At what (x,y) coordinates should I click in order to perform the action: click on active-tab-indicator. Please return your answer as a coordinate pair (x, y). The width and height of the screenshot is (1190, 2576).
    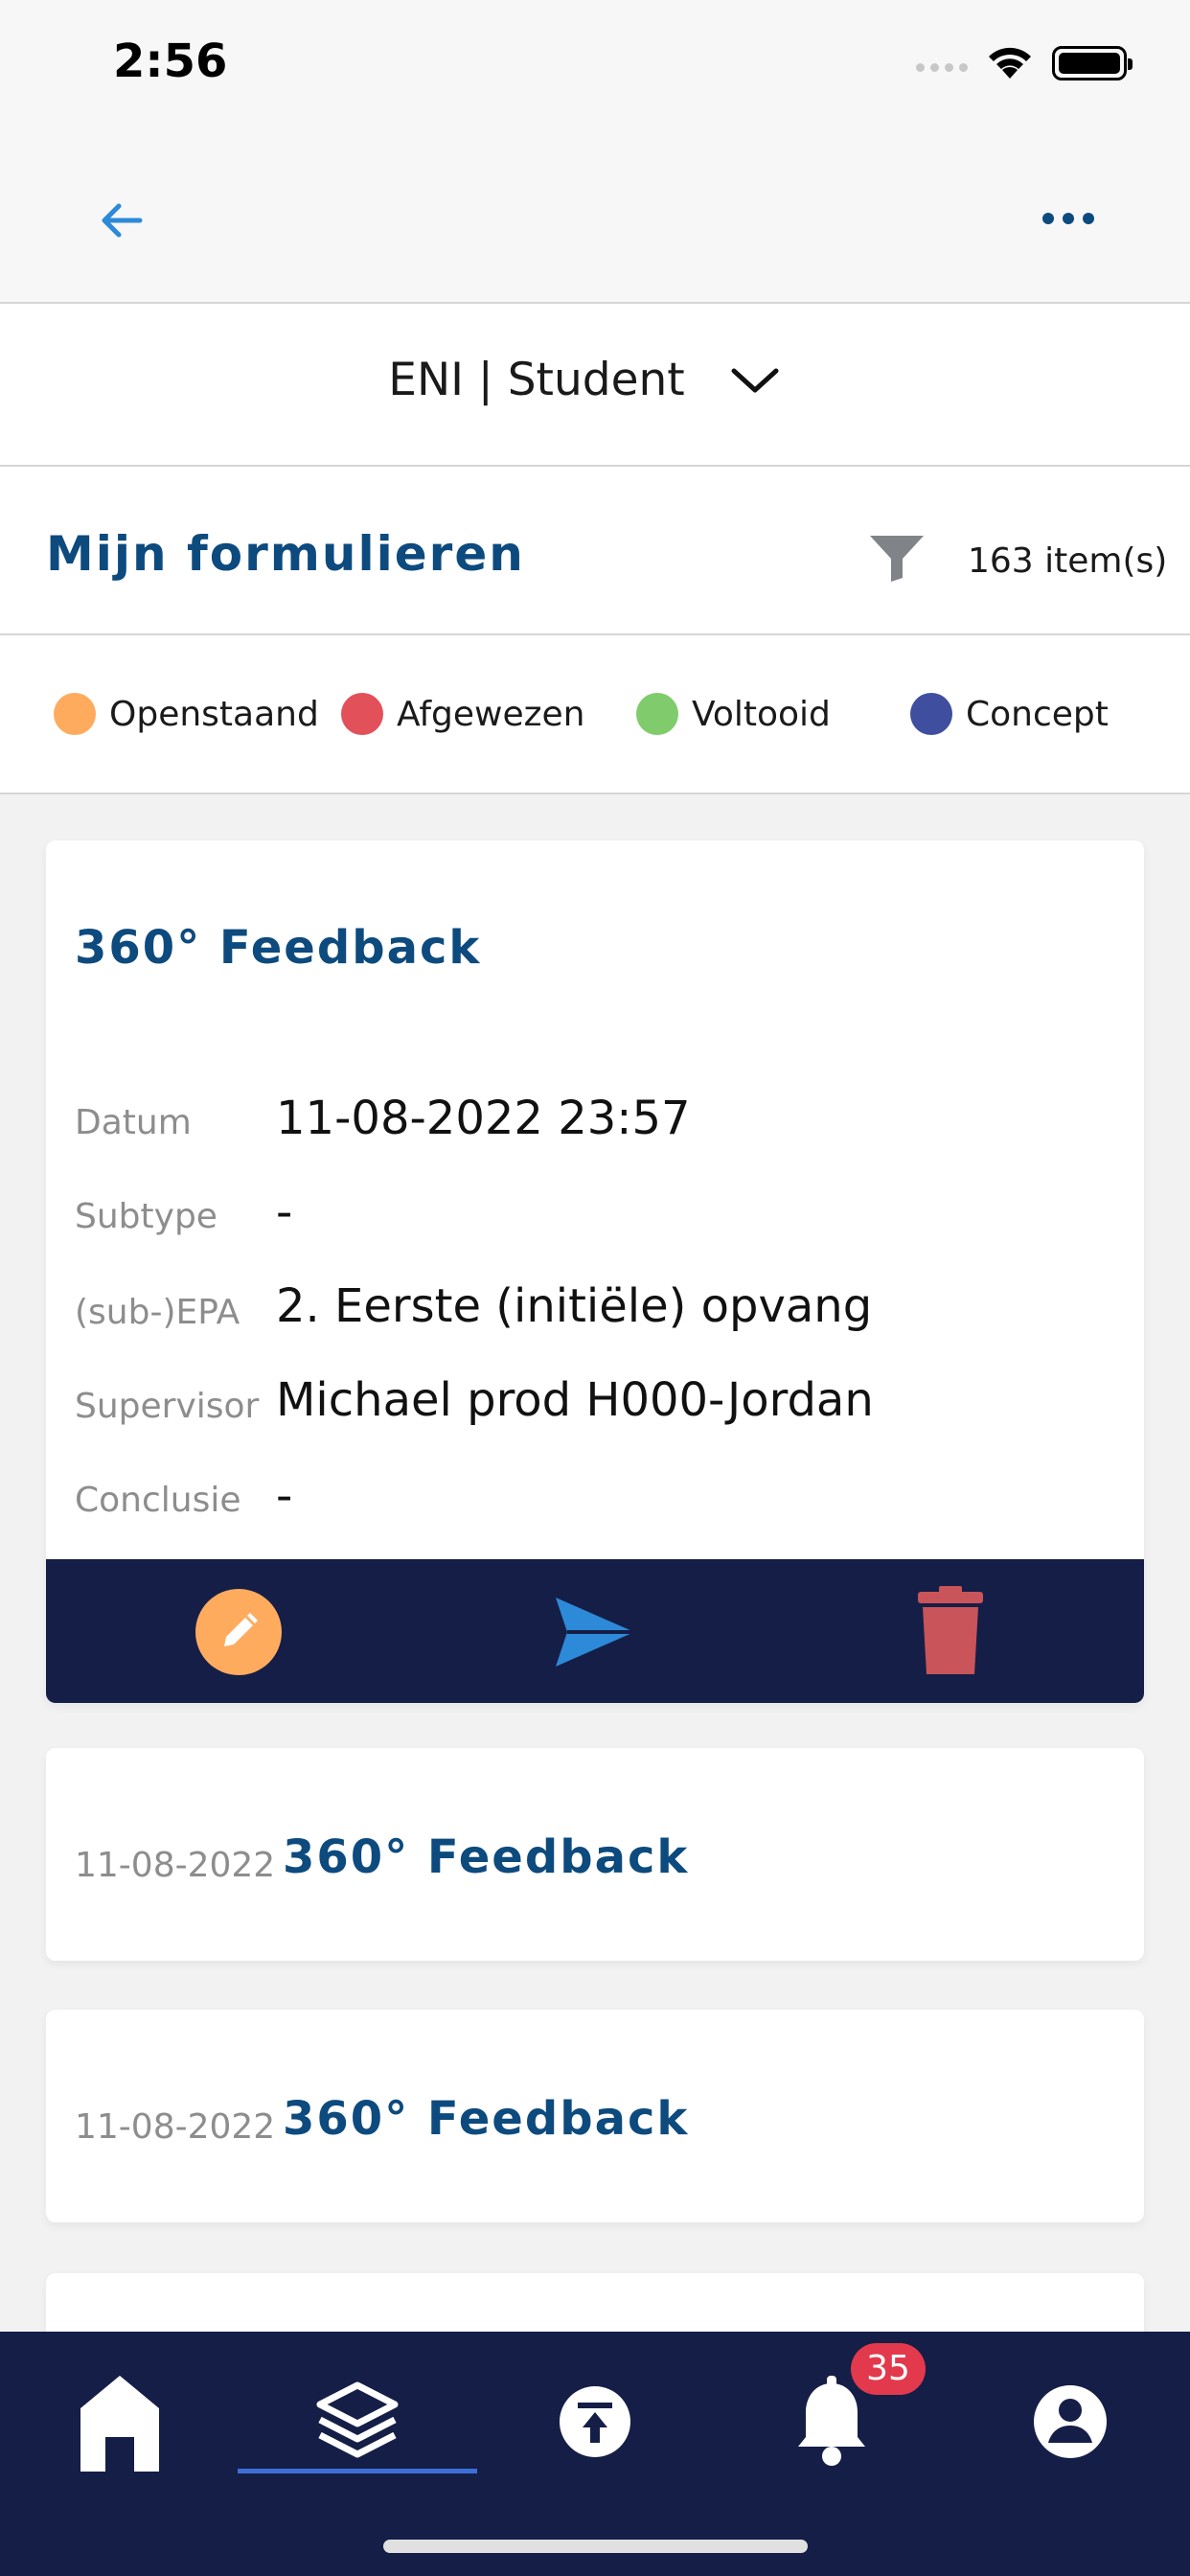
    Looking at the image, I should click on (358, 2471).